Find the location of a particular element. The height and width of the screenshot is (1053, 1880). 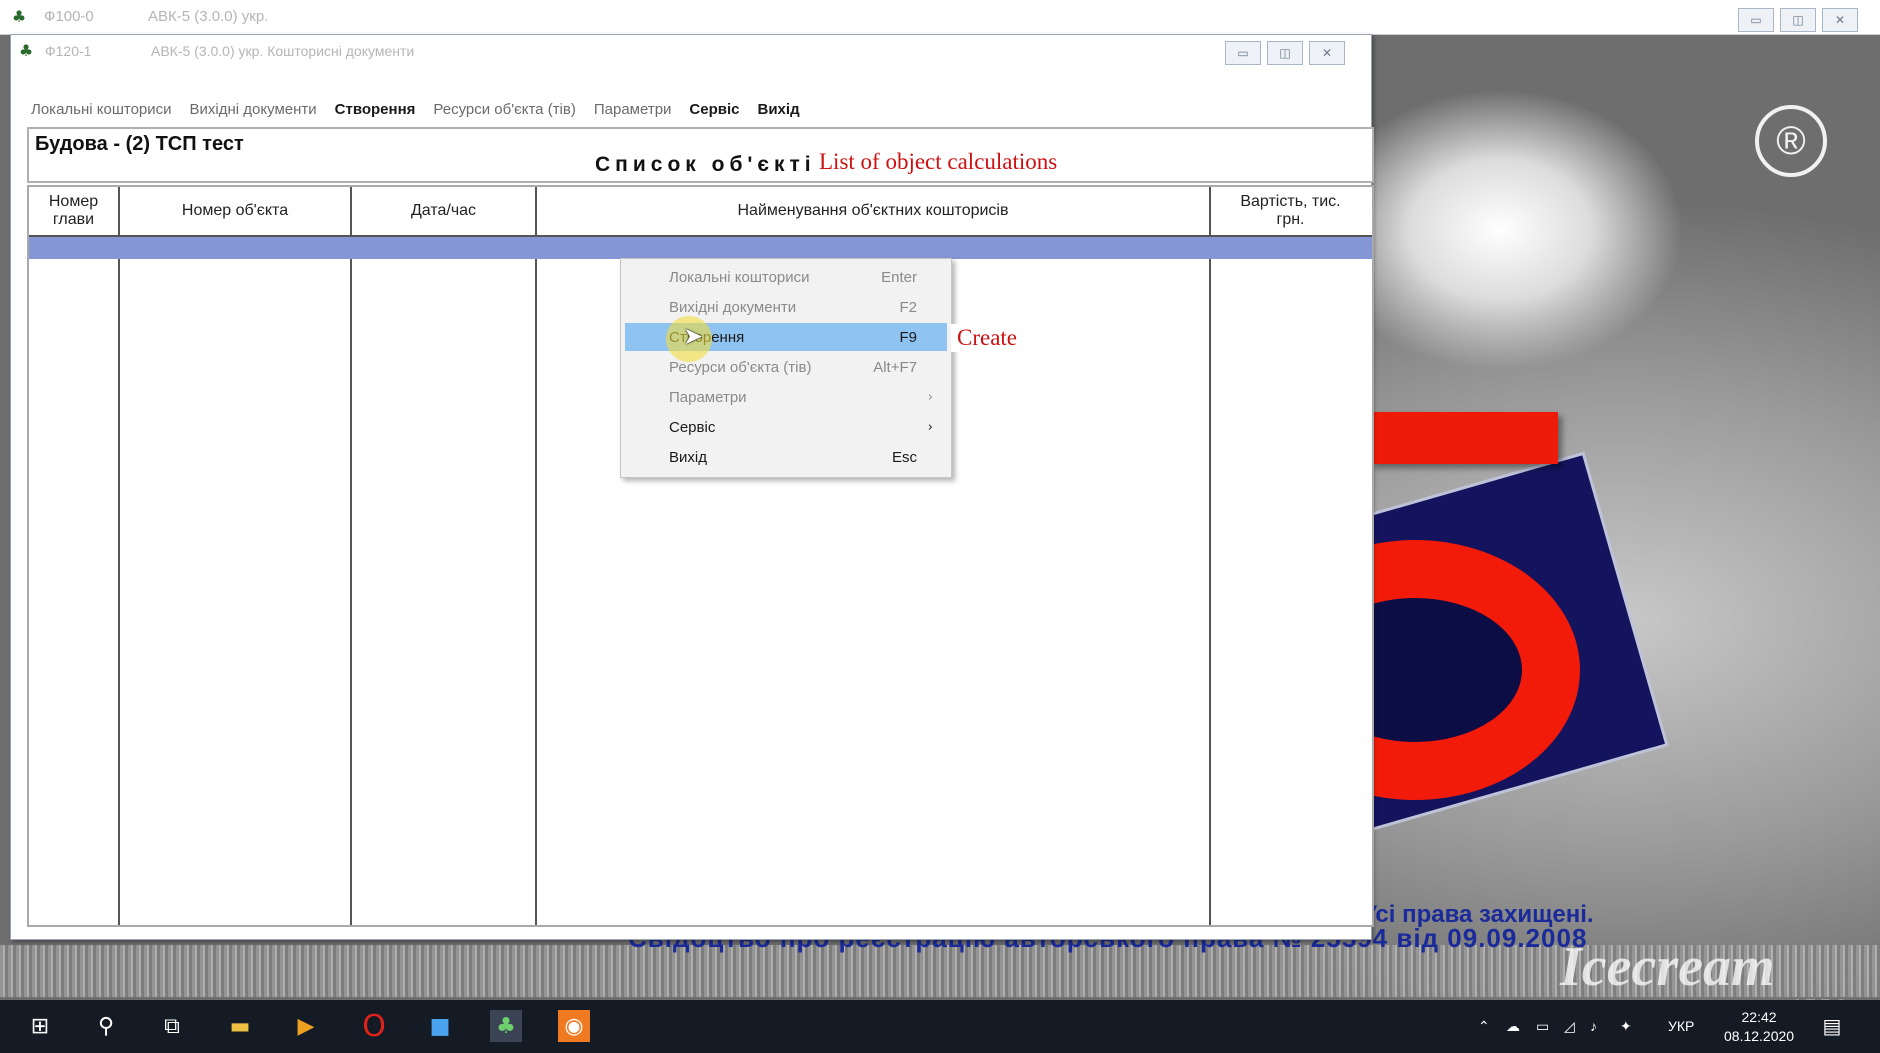

child-window-title: АВК-5 (3.0.0) укр. Кошторисні документи is located at coordinates (283, 51).